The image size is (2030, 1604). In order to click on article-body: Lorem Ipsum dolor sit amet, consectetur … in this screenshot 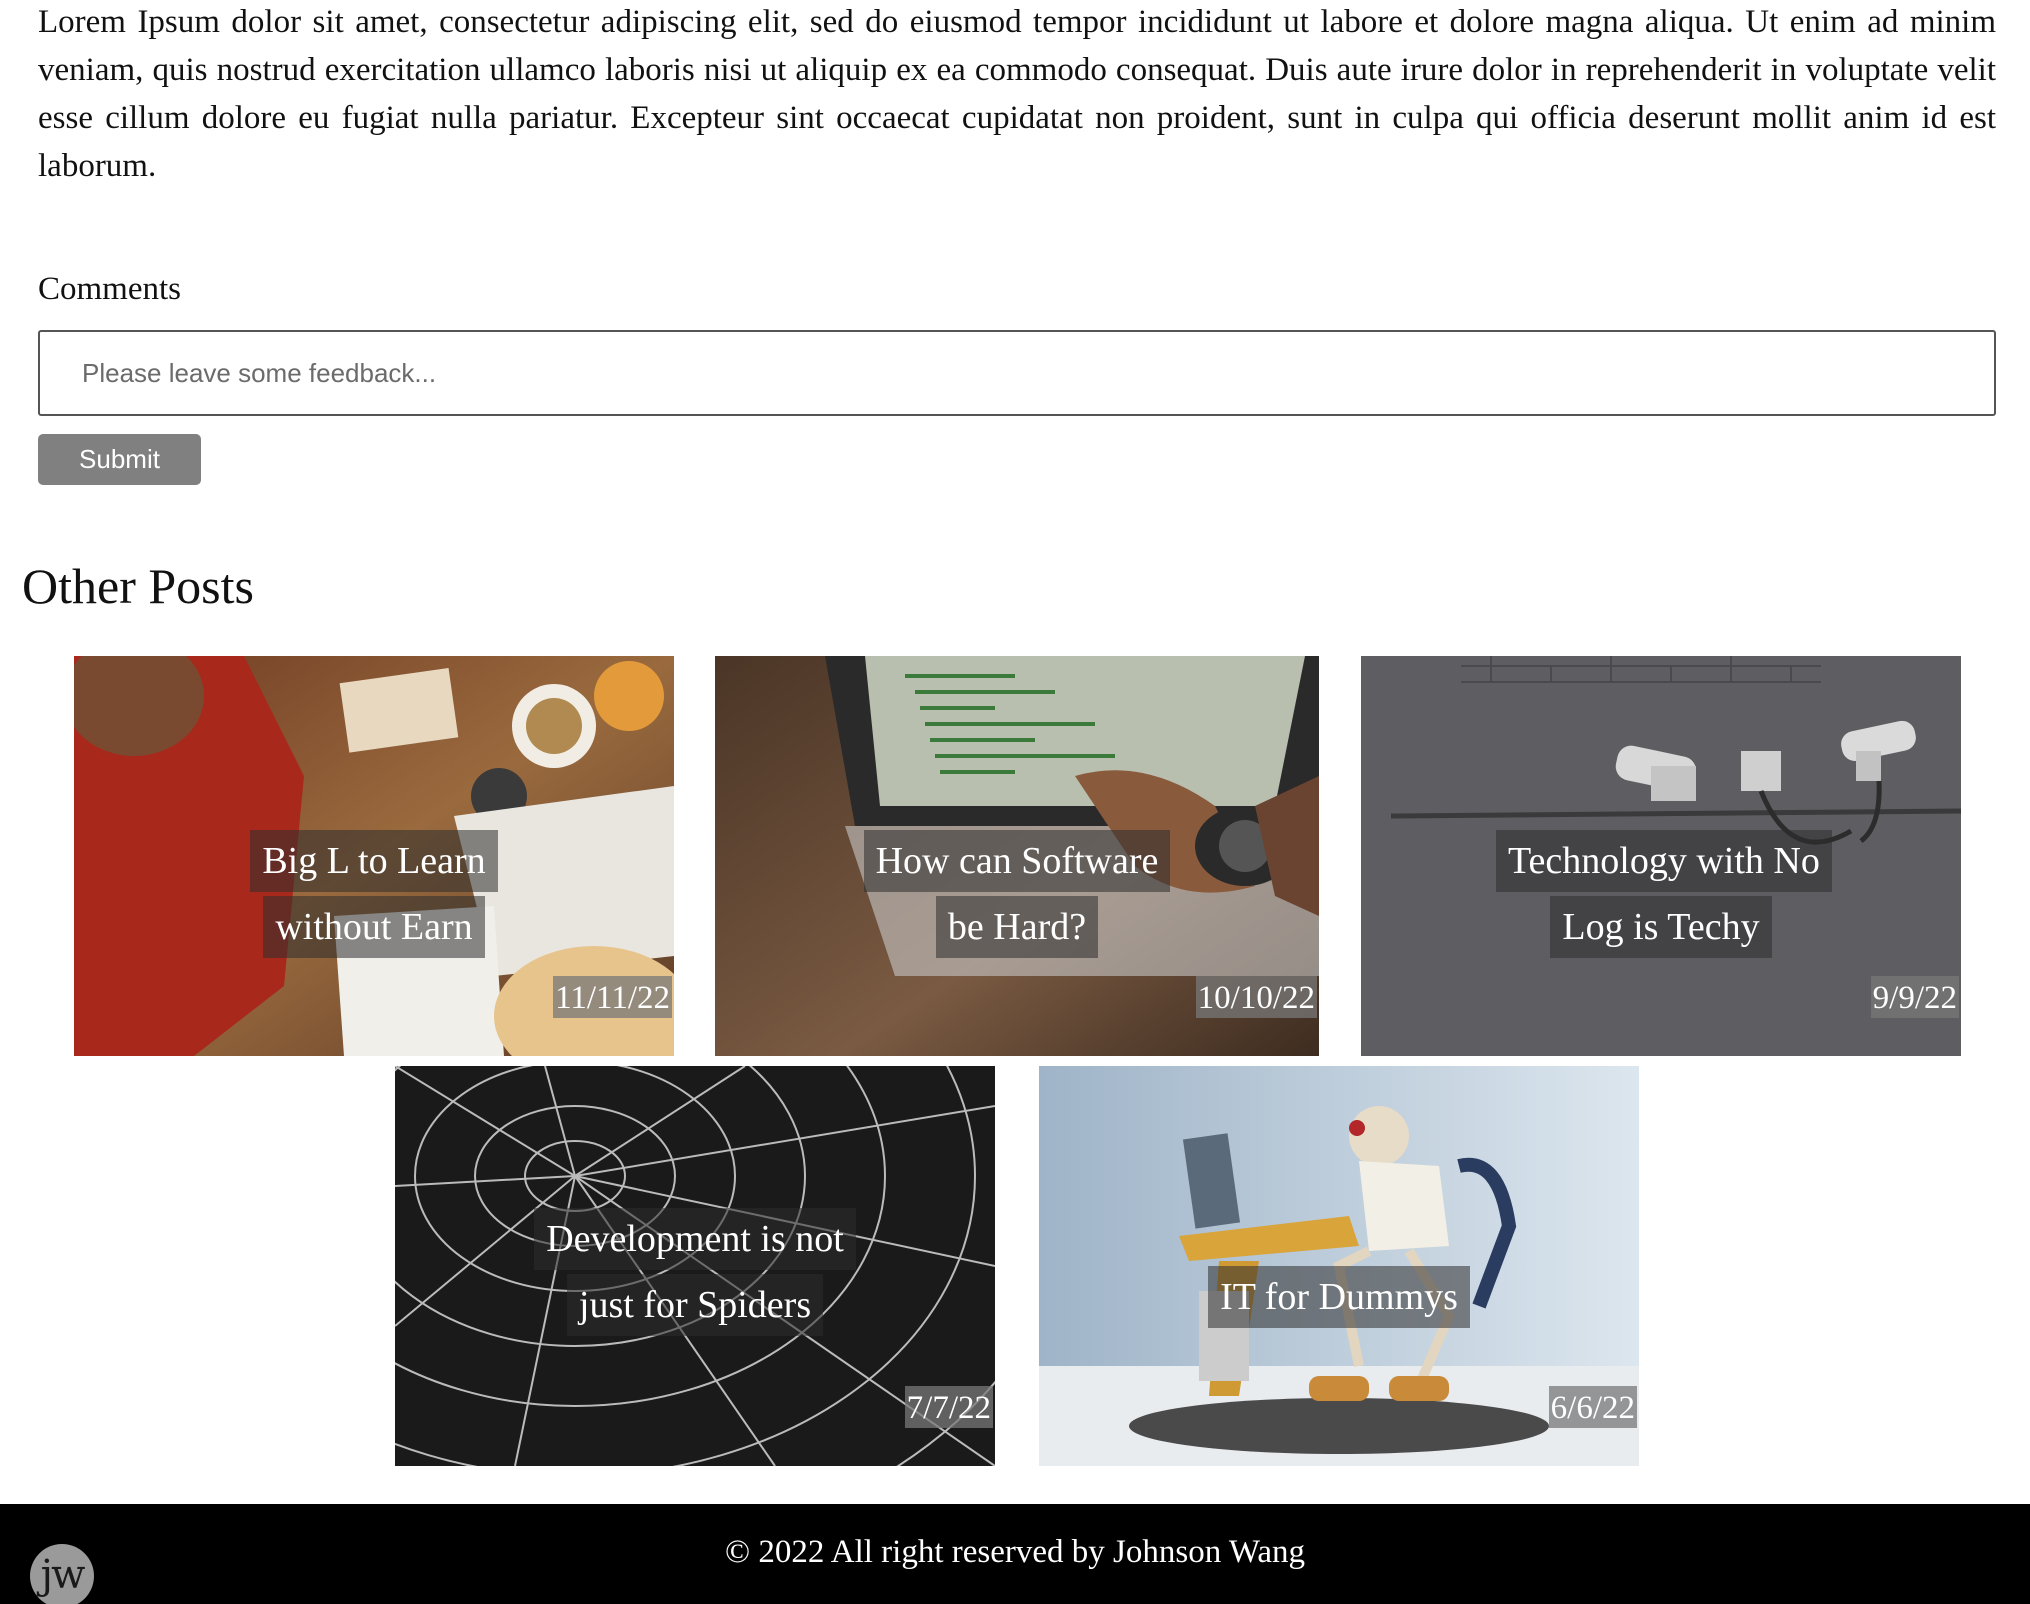, I will do `click(1017, 94)`.